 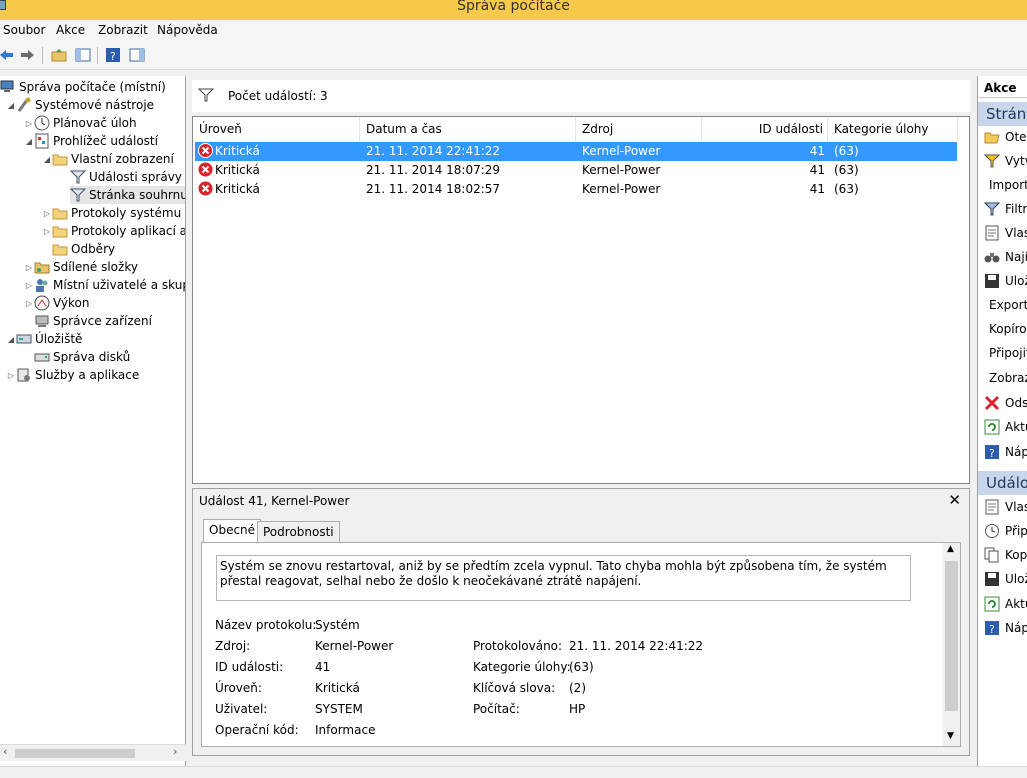 What do you see at coordinates (127, 195) in the screenshot?
I see `tree-item-summary-page: Stránka souhrnu` at bounding box center [127, 195].